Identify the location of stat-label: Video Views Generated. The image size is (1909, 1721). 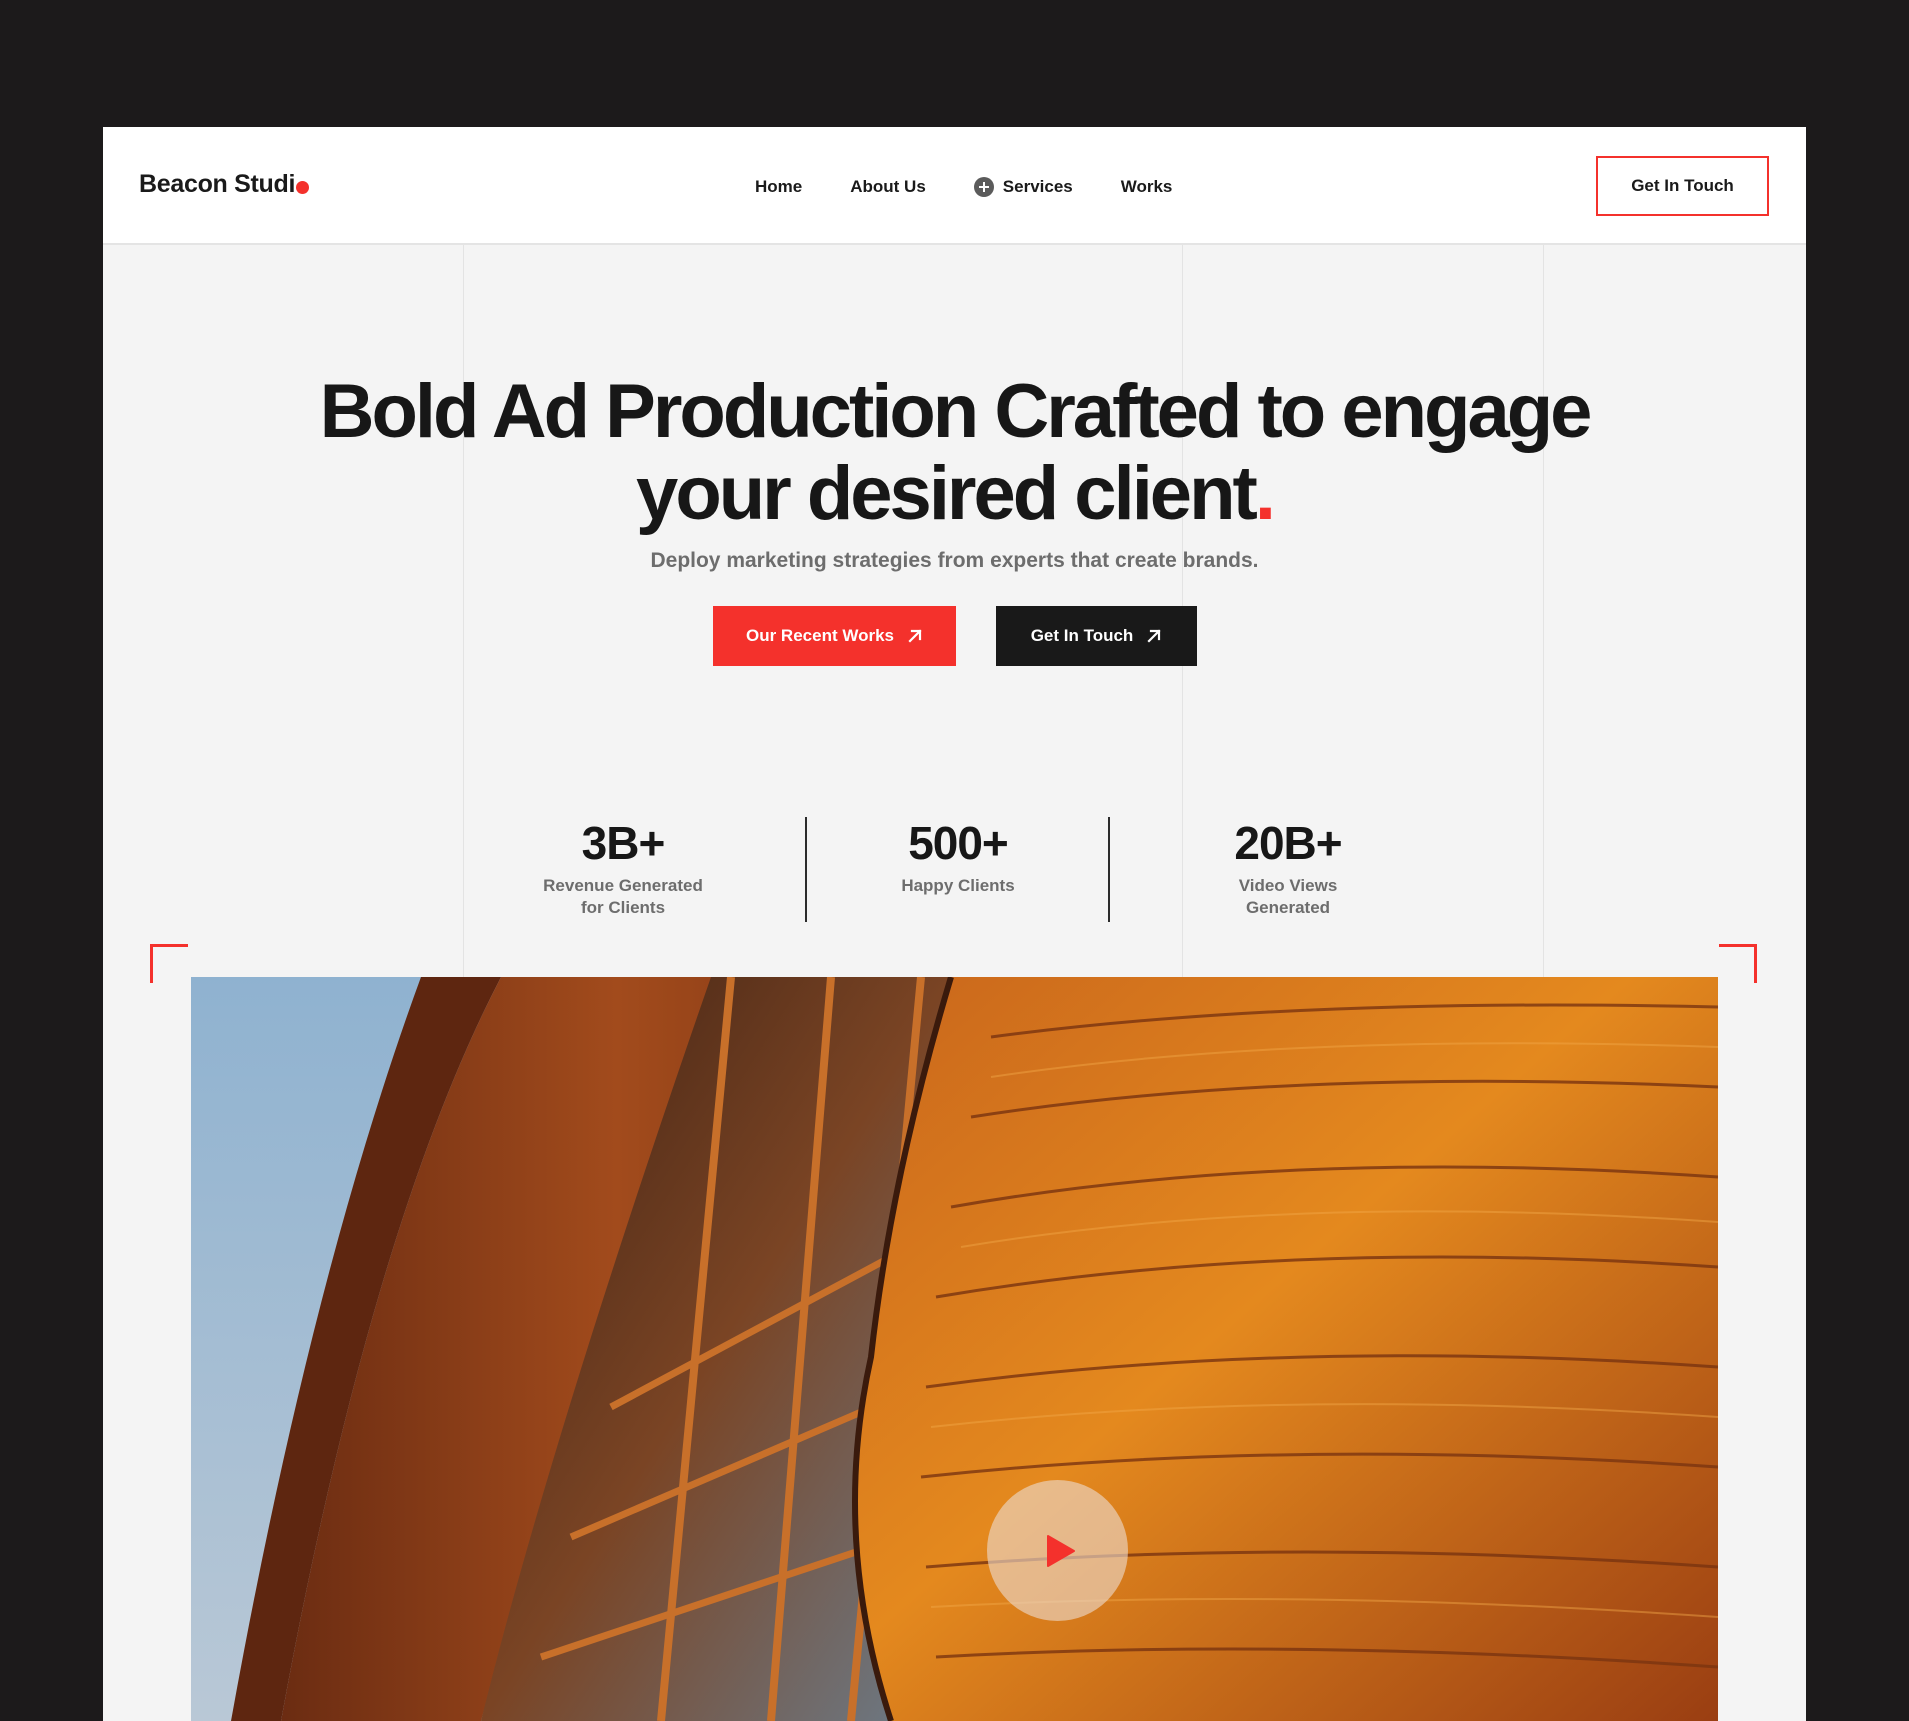
(1288, 897).